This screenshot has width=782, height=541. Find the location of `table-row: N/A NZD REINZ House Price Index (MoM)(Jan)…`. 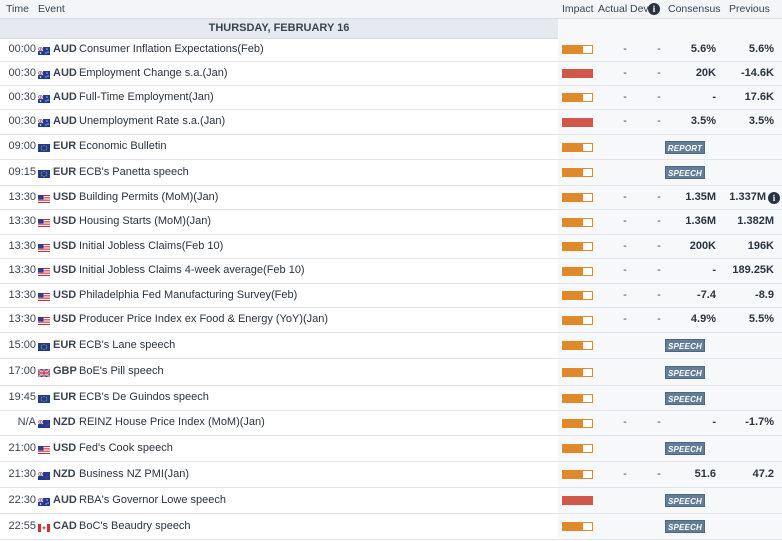

table-row: N/A NZD REINZ House Price Index (MoM)(Jan)… is located at coordinates (391, 423).